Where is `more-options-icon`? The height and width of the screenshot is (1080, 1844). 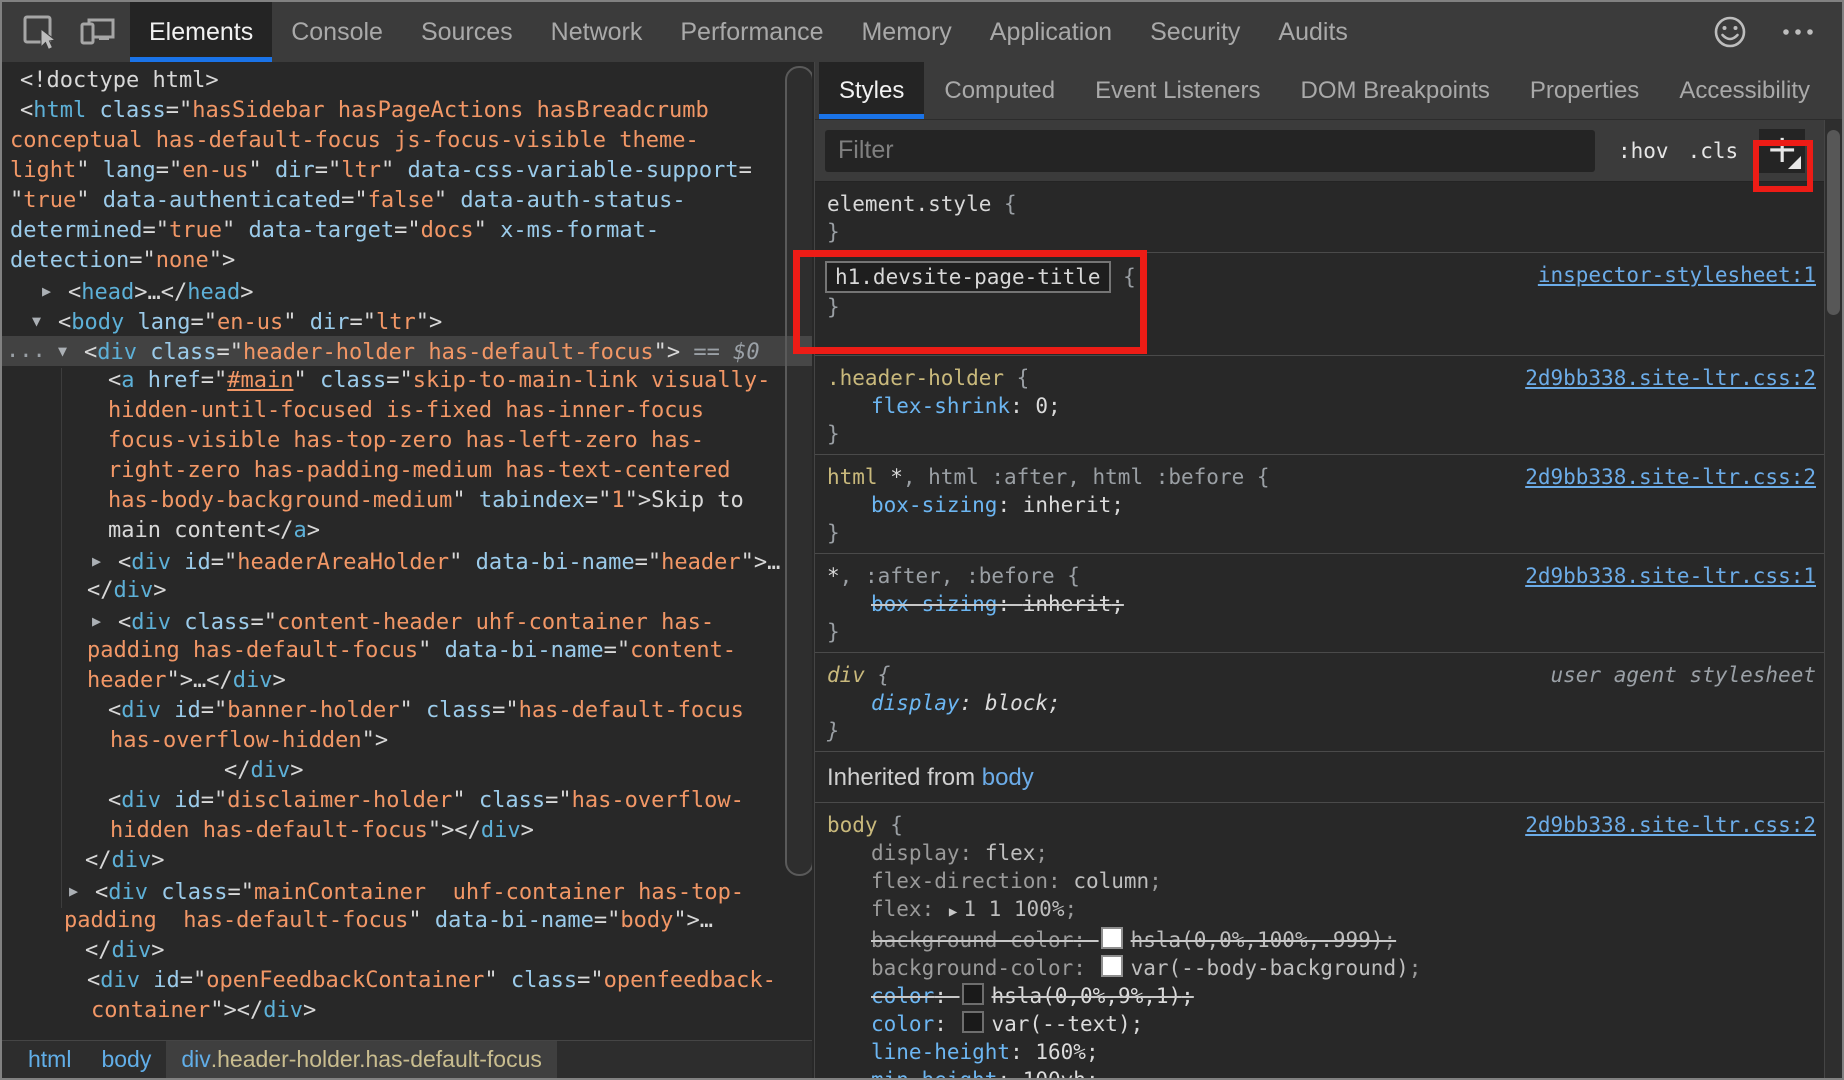
more-options-icon is located at coordinates (1798, 32).